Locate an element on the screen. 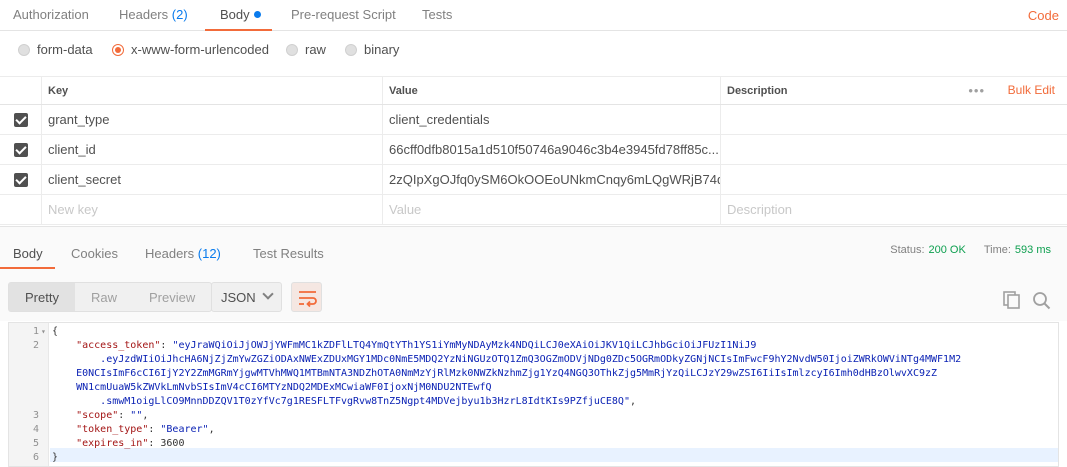  response-tab-body: Body is located at coordinates (28, 253).